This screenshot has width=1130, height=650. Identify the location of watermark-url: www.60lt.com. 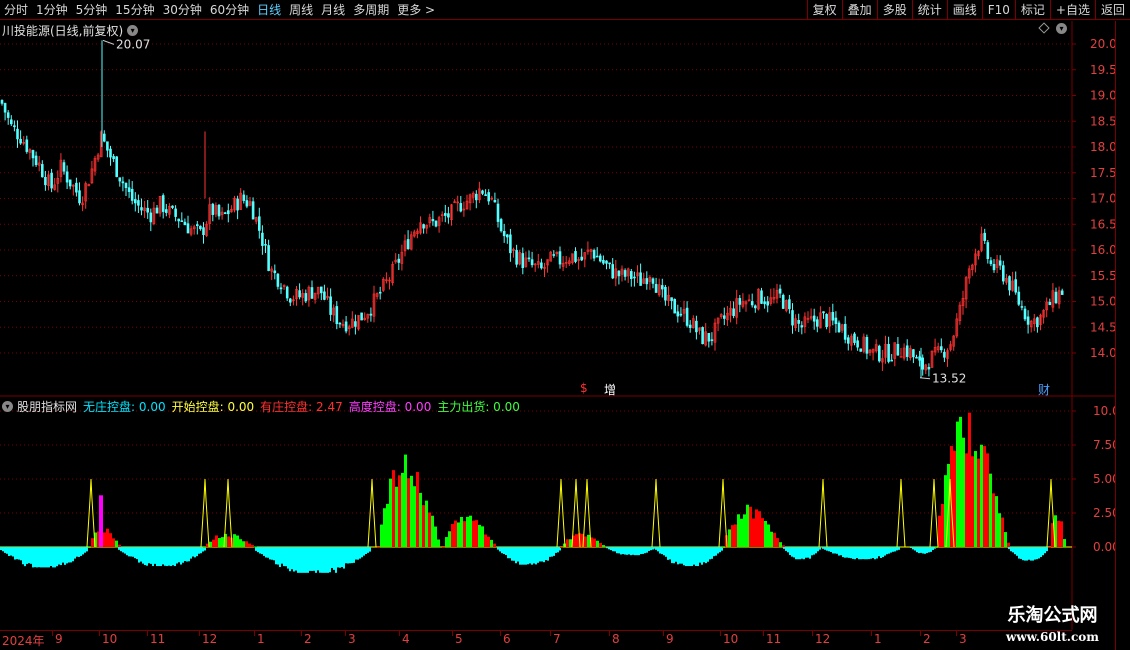
(1052, 637).